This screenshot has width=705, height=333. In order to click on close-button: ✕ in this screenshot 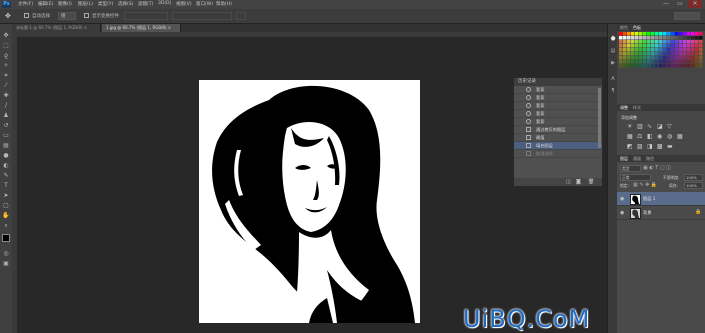, I will do `click(695, 4)`.